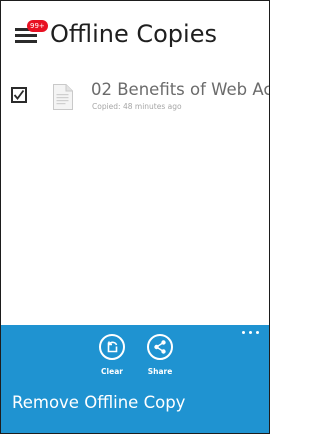 Image resolution: width=320 pixels, height=434 pixels. I want to click on share-button: Share, so click(160, 359).